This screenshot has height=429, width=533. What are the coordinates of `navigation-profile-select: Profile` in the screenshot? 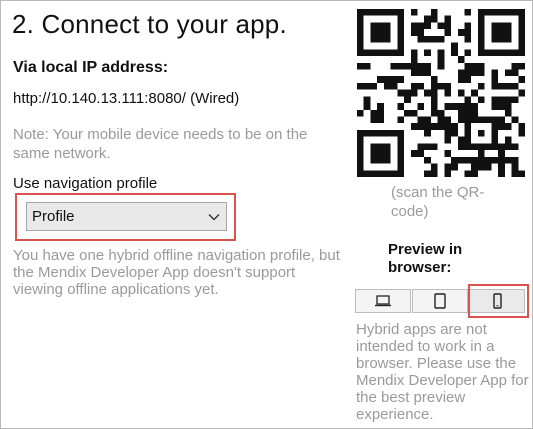 It's located at (126, 216).